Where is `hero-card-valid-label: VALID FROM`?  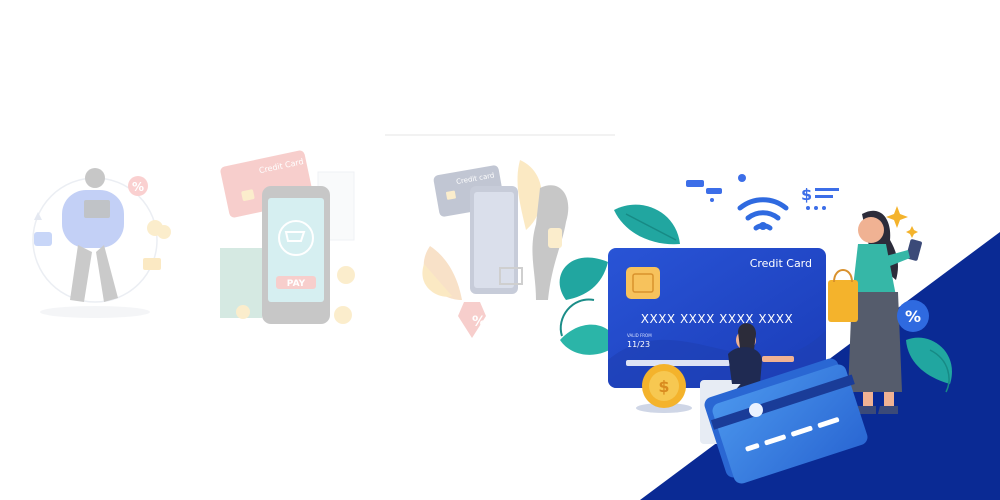 hero-card-valid-label: VALID FROM is located at coordinates (639, 335).